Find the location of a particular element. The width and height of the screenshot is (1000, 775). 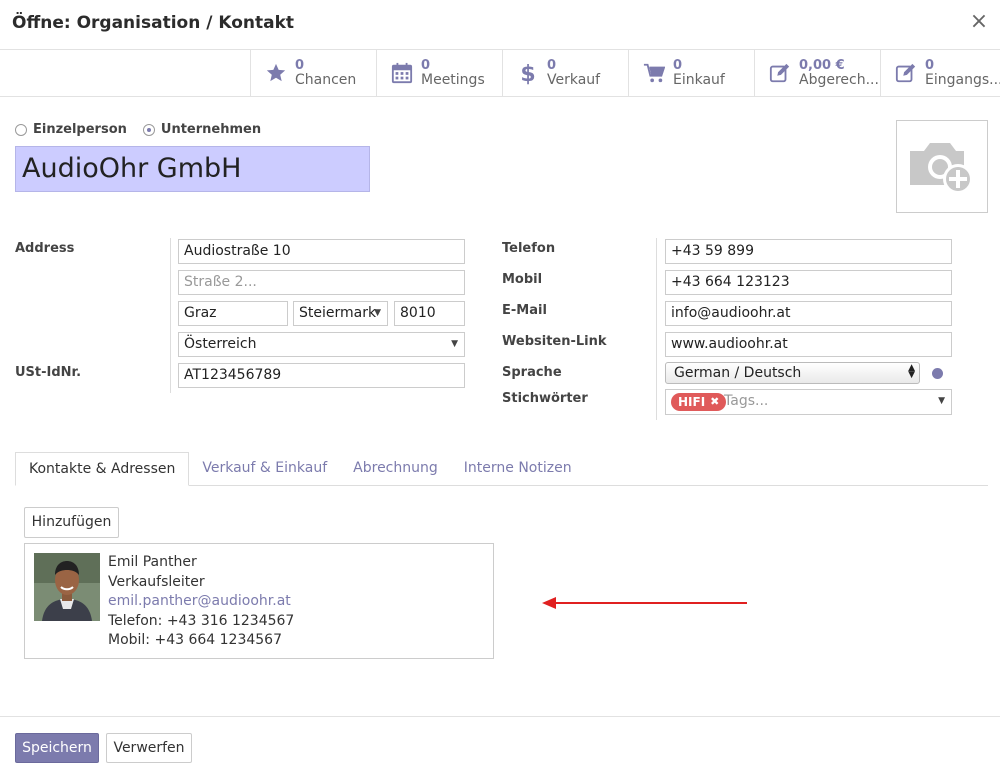

language-value: German / Deutsch is located at coordinates (738, 373).